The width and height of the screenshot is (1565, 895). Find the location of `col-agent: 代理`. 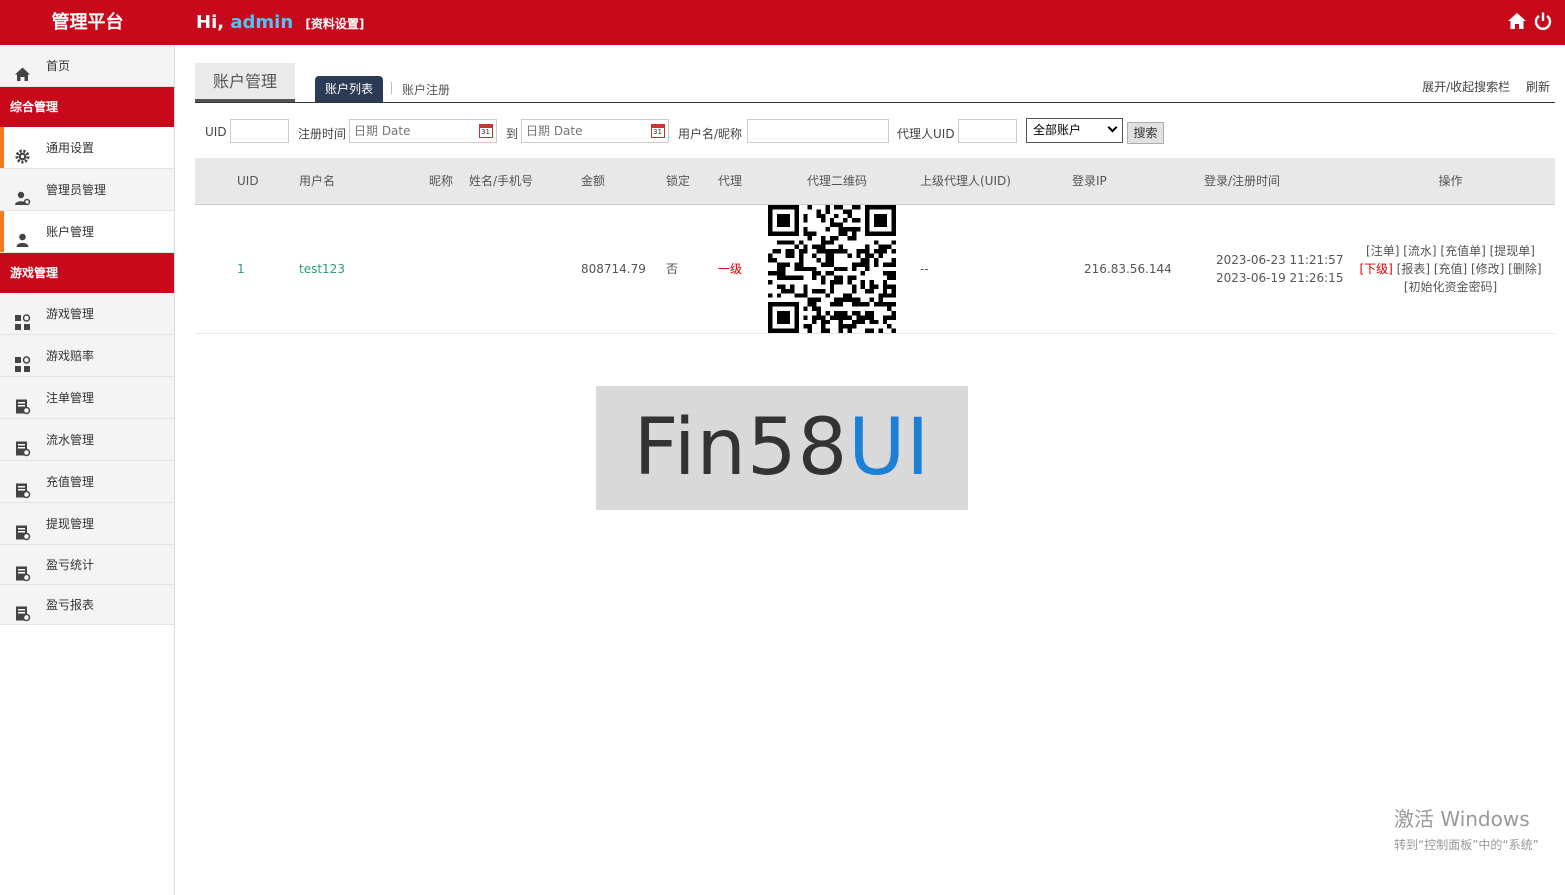

col-agent: 代理 is located at coordinates (736, 181).